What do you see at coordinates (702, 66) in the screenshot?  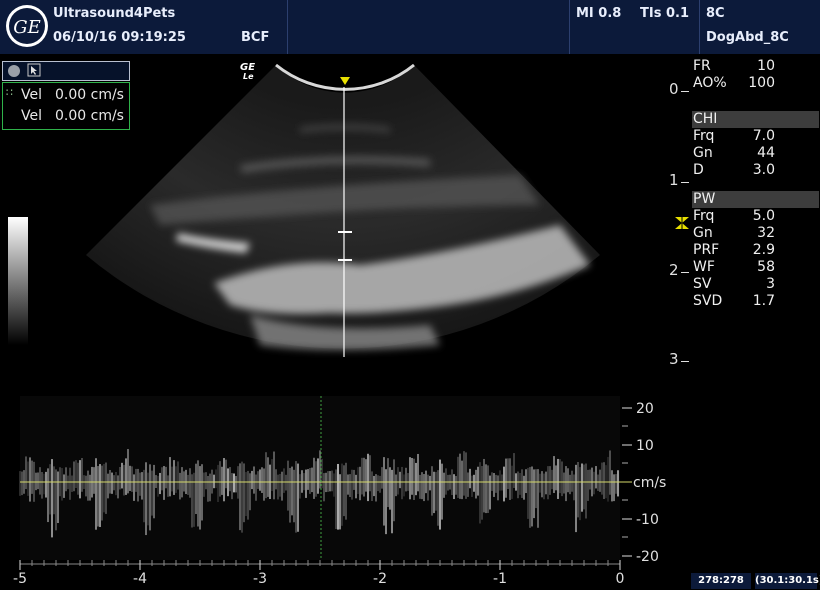 I see `param-key: FR` at bounding box center [702, 66].